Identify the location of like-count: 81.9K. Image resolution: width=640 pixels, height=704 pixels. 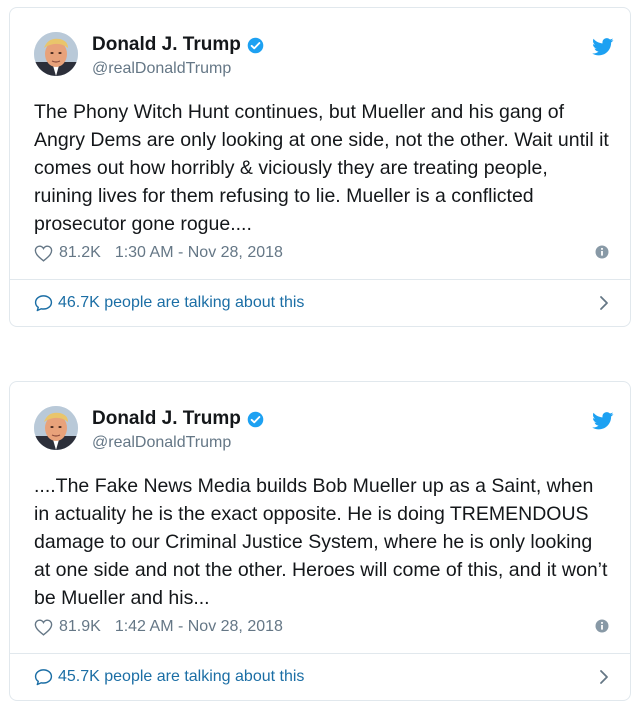
(80, 627).